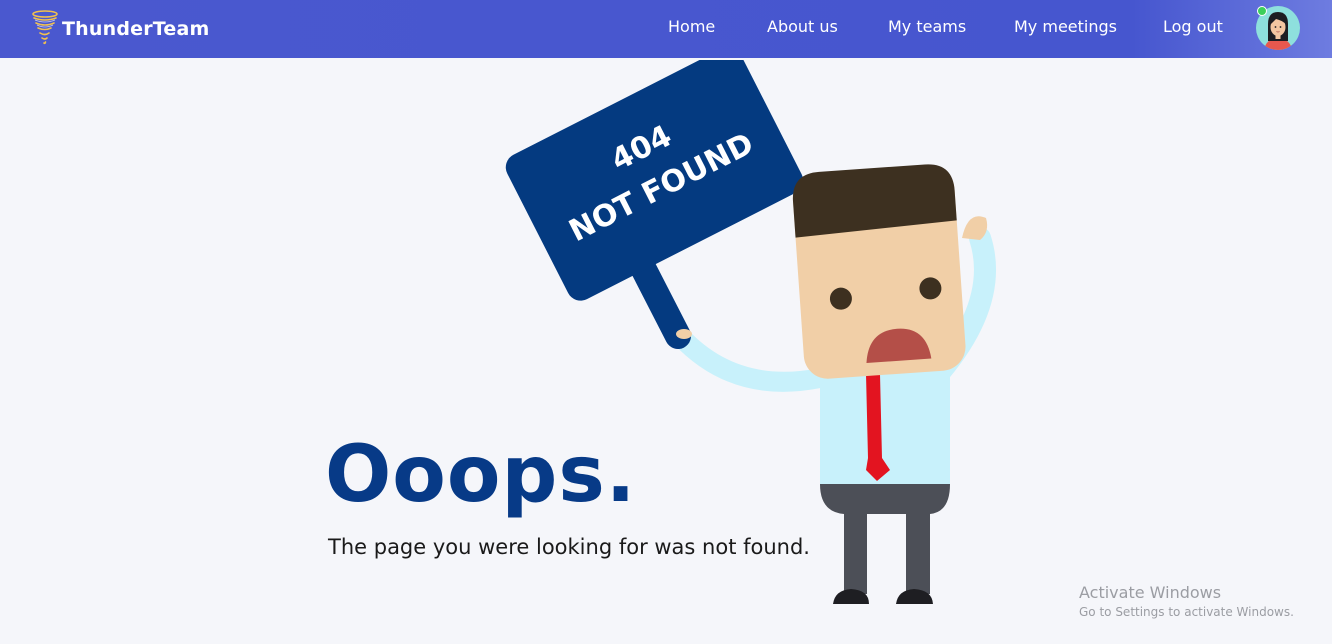  I want to click on online-status-badge, so click(1262, 11).